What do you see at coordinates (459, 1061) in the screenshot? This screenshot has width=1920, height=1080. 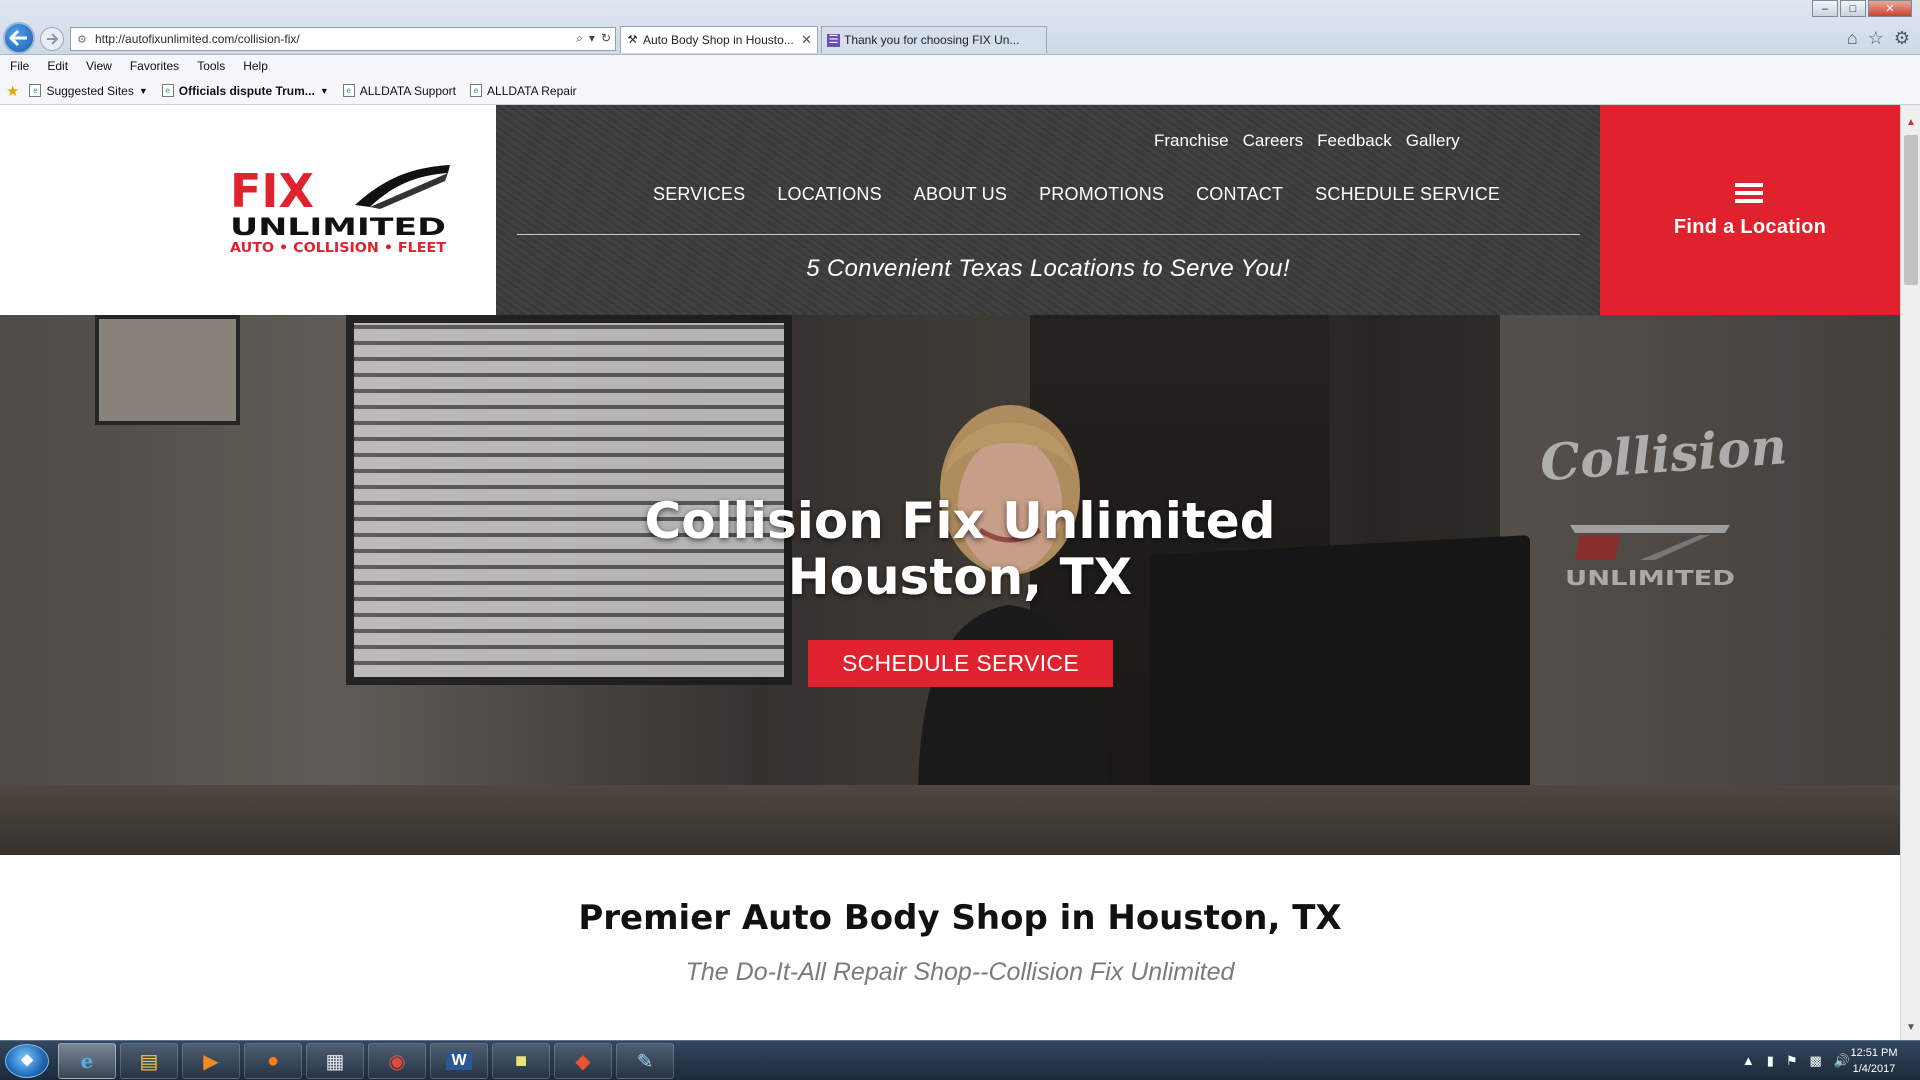 I see `taskbar-word: W` at bounding box center [459, 1061].